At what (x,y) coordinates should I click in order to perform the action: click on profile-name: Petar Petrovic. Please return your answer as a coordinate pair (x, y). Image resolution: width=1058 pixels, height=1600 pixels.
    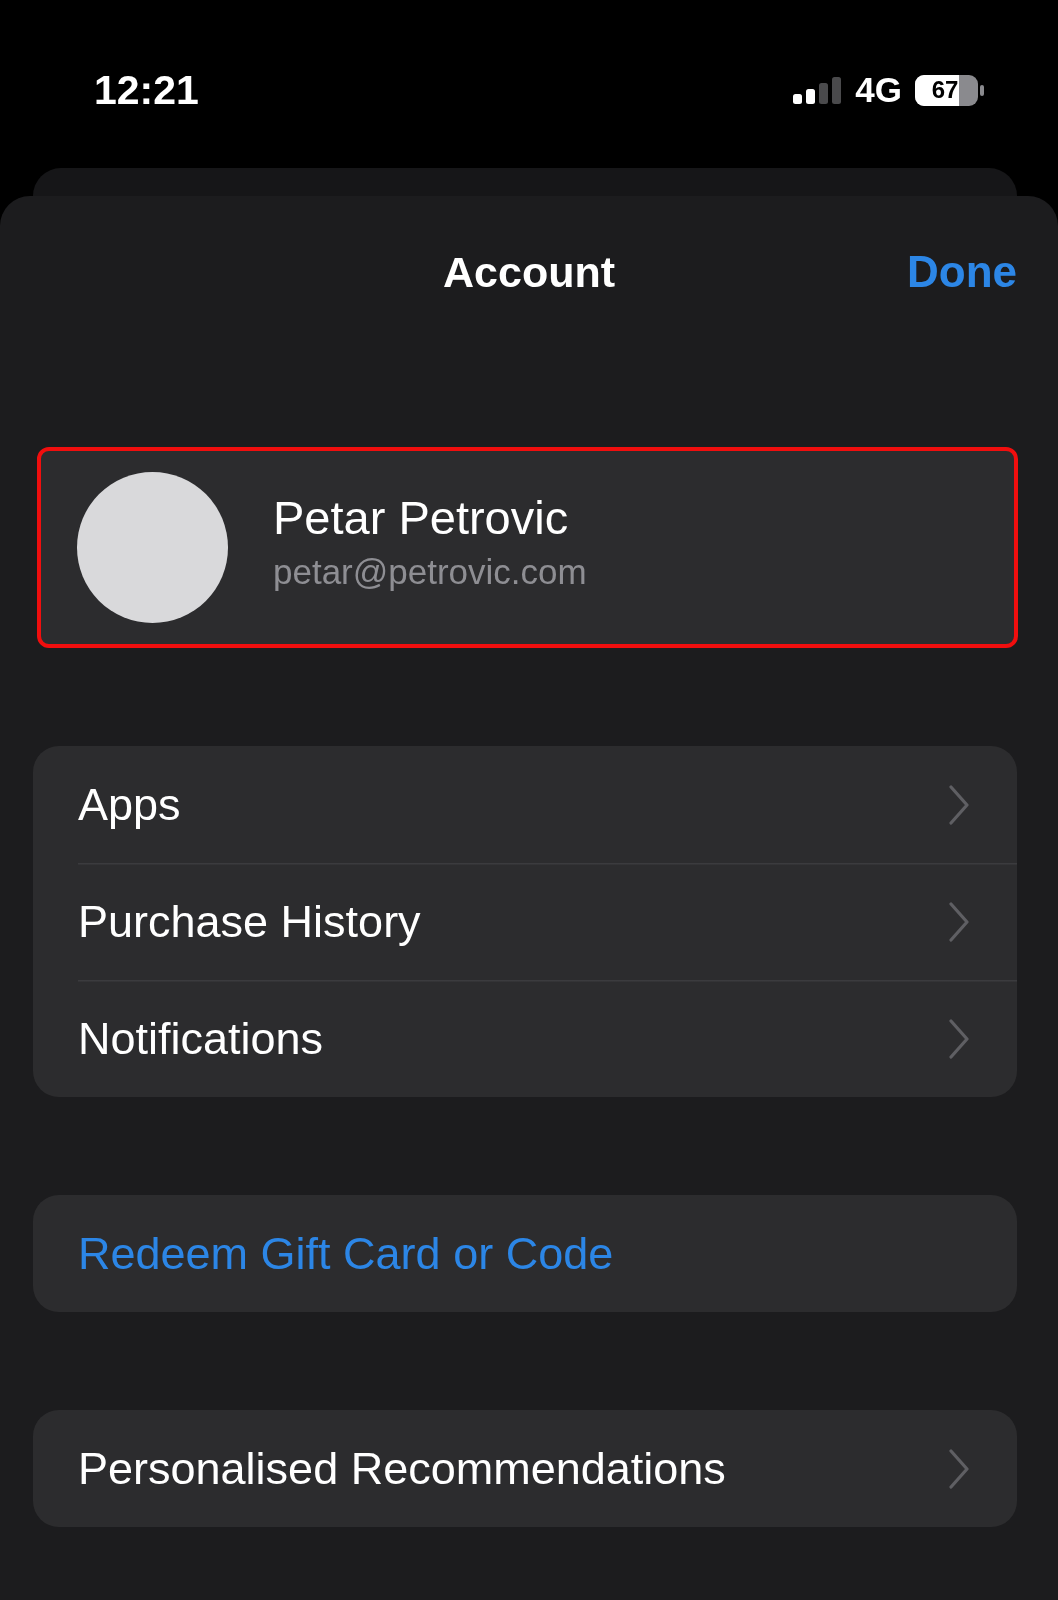
    Looking at the image, I should click on (421, 517).